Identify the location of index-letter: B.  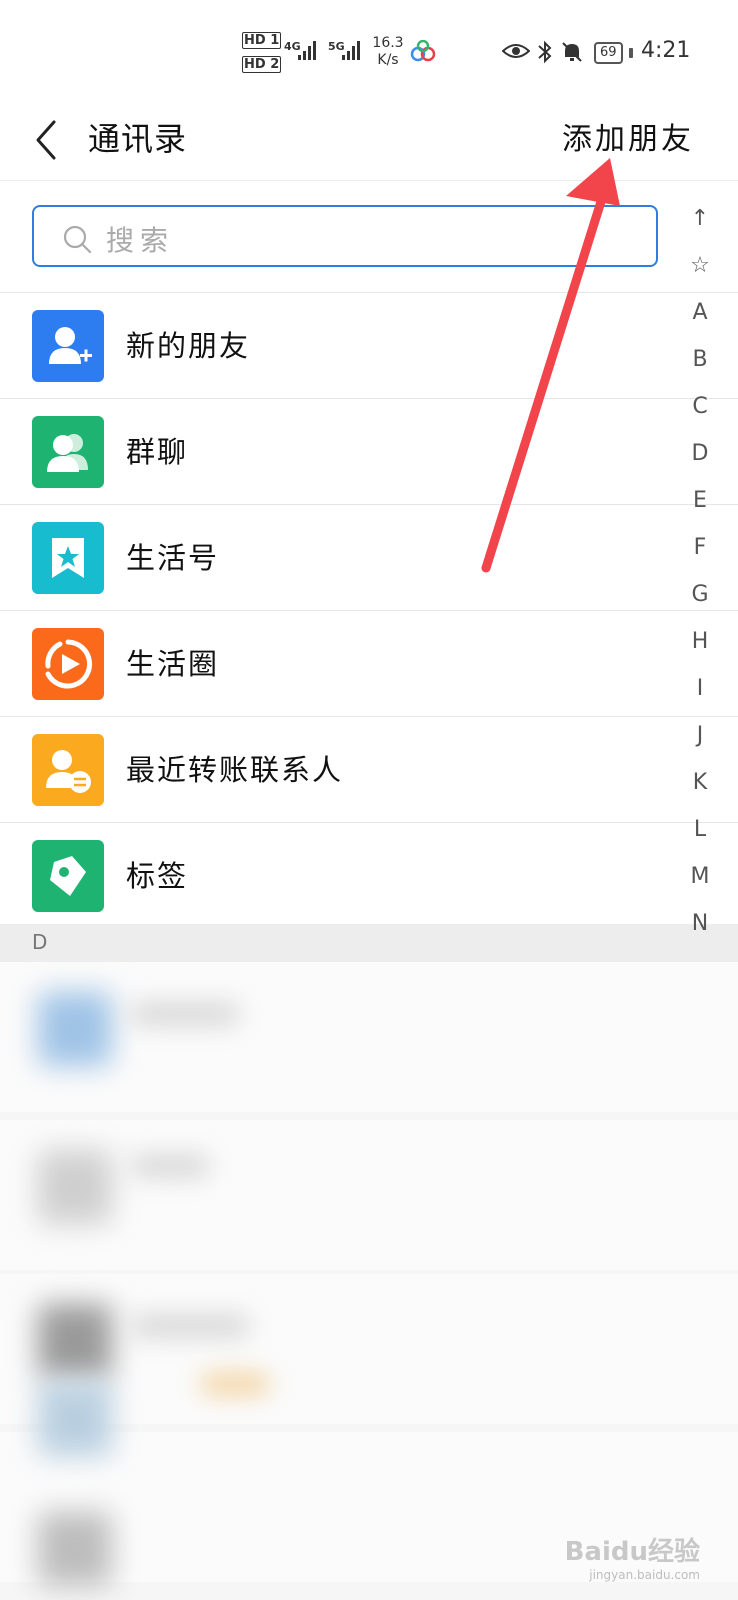
(700, 359).